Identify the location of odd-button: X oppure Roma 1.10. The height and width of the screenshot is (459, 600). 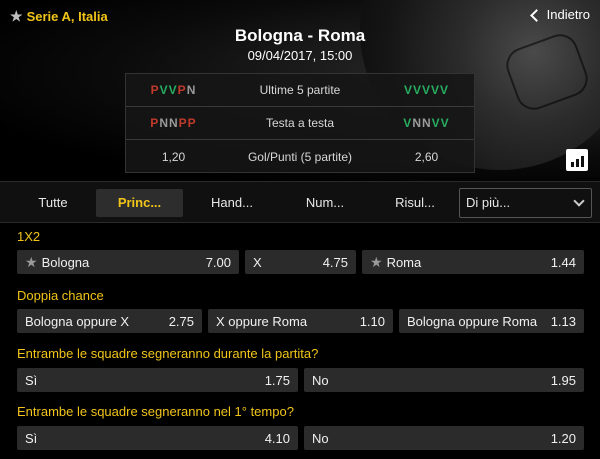
(300, 321).